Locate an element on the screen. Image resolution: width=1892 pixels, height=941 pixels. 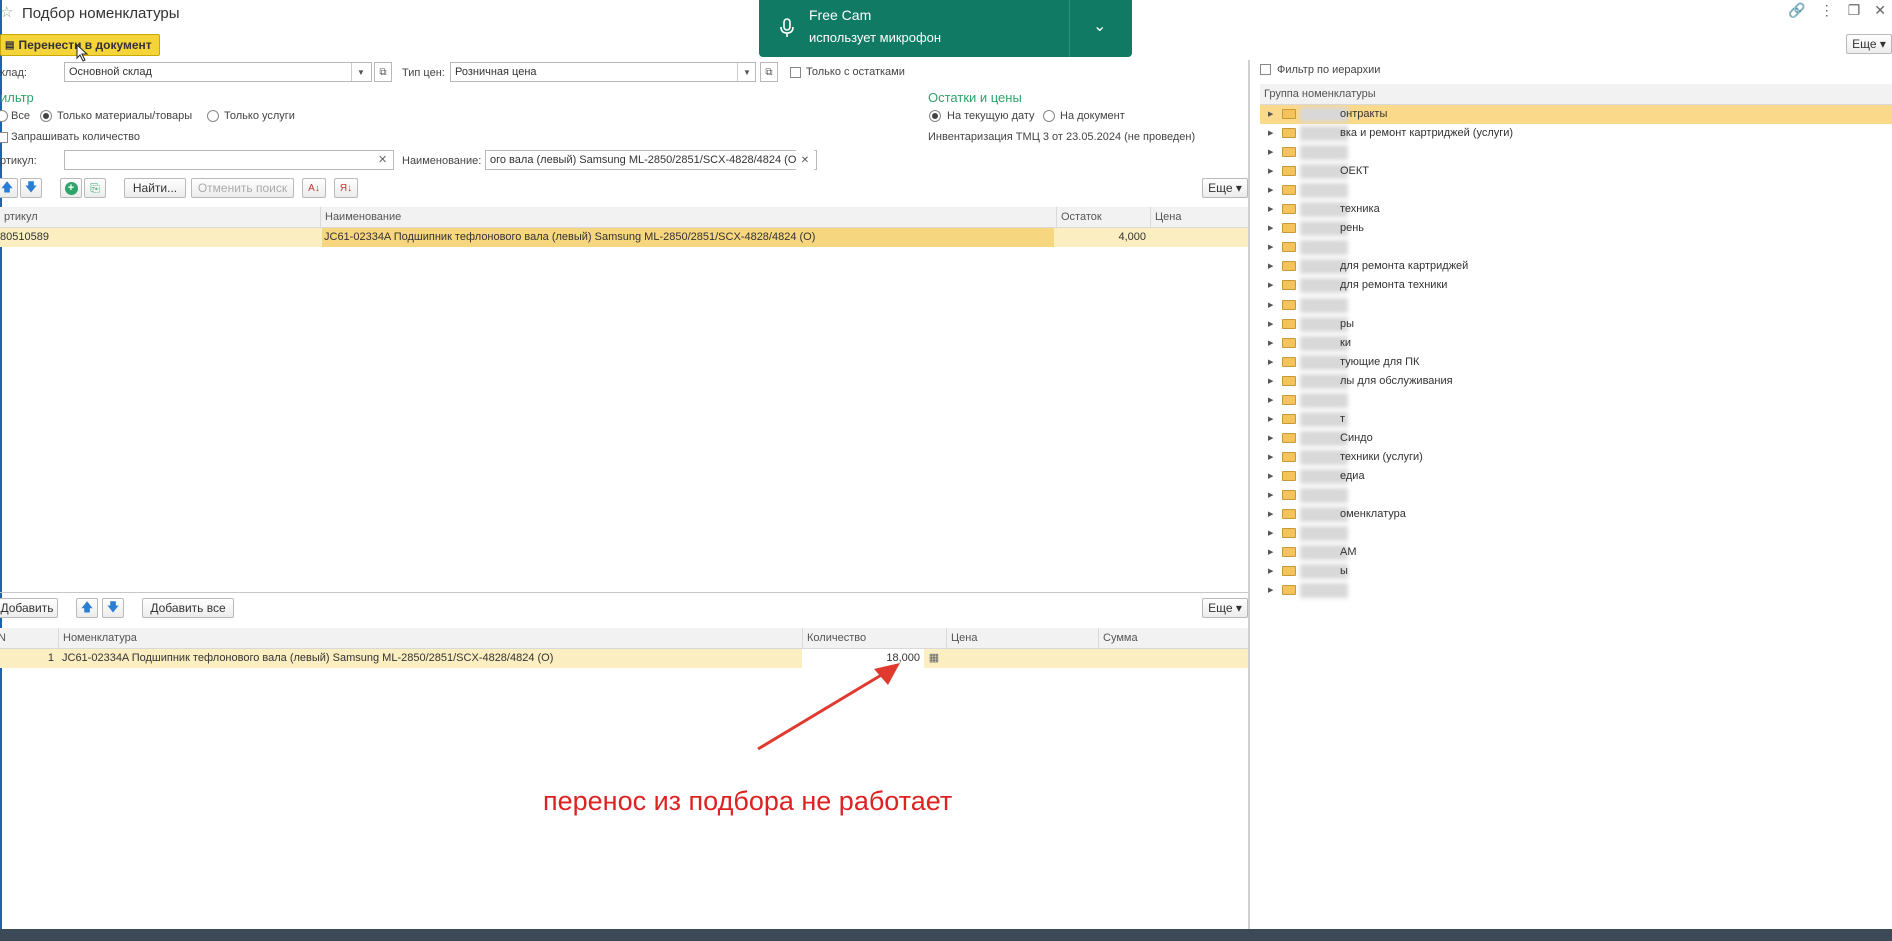
hierarchy-filter-checkbox is located at coordinates (1265, 69).